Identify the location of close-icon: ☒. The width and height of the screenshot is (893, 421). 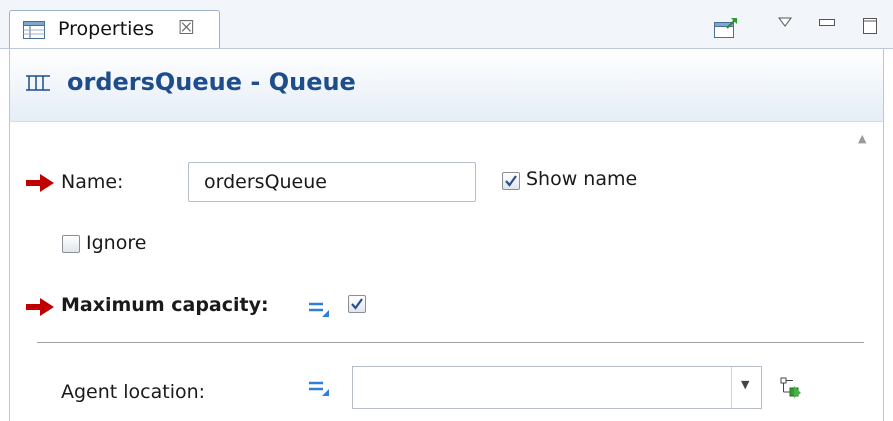
(186, 28).